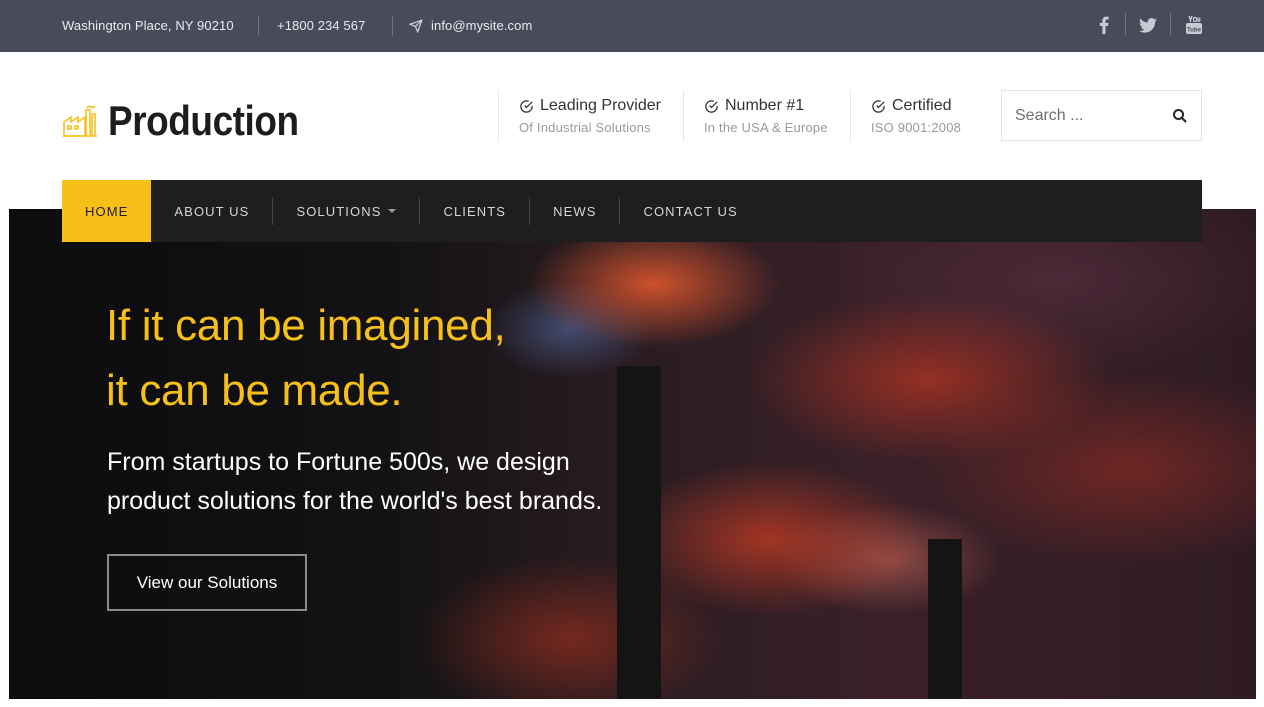 The width and height of the screenshot is (1264, 707). Describe the element at coordinates (755, 116) in the screenshot. I see `feature-number-one: Number #1 In the USA & Europe` at that location.